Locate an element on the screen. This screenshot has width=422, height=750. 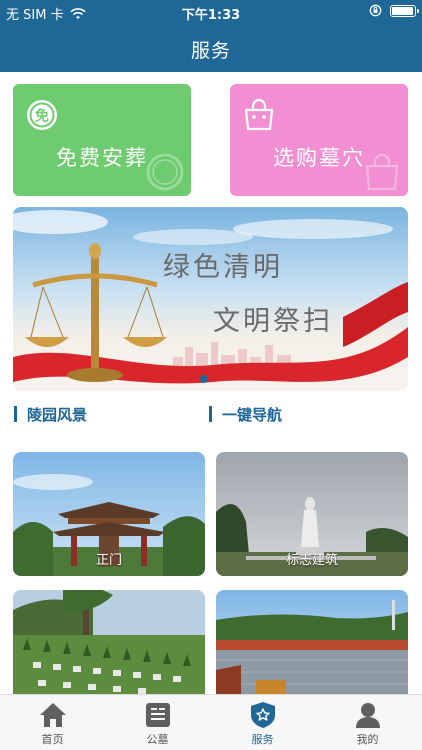
orientation-lock-icon is located at coordinates (375, 10).